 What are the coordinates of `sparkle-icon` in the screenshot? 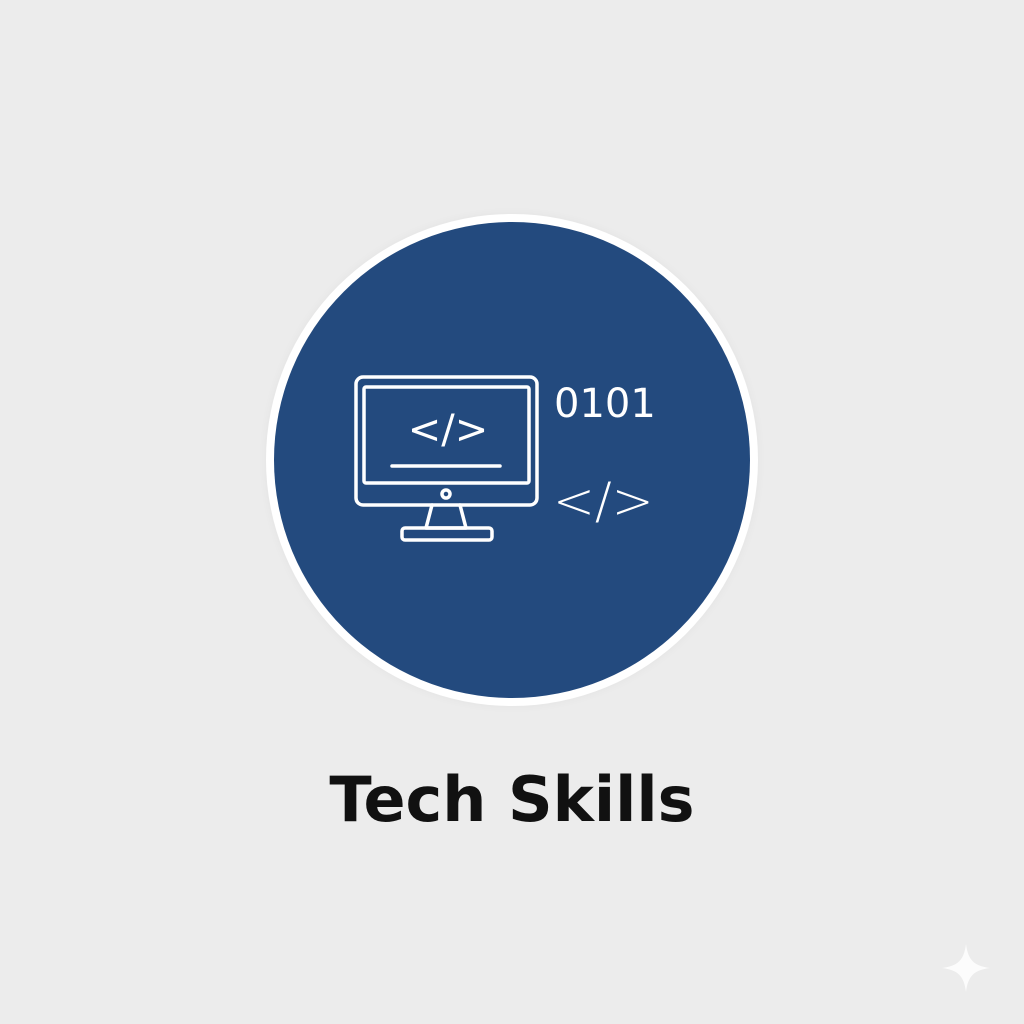 It's located at (966, 968).